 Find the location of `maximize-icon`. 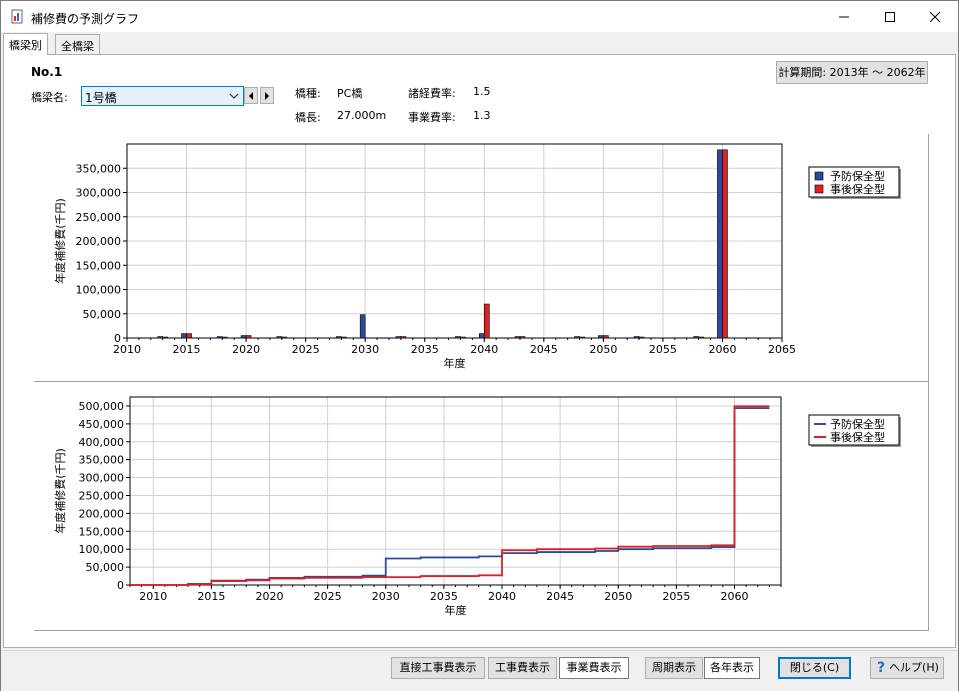

maximize-icon is located at coordinates (890, 16).